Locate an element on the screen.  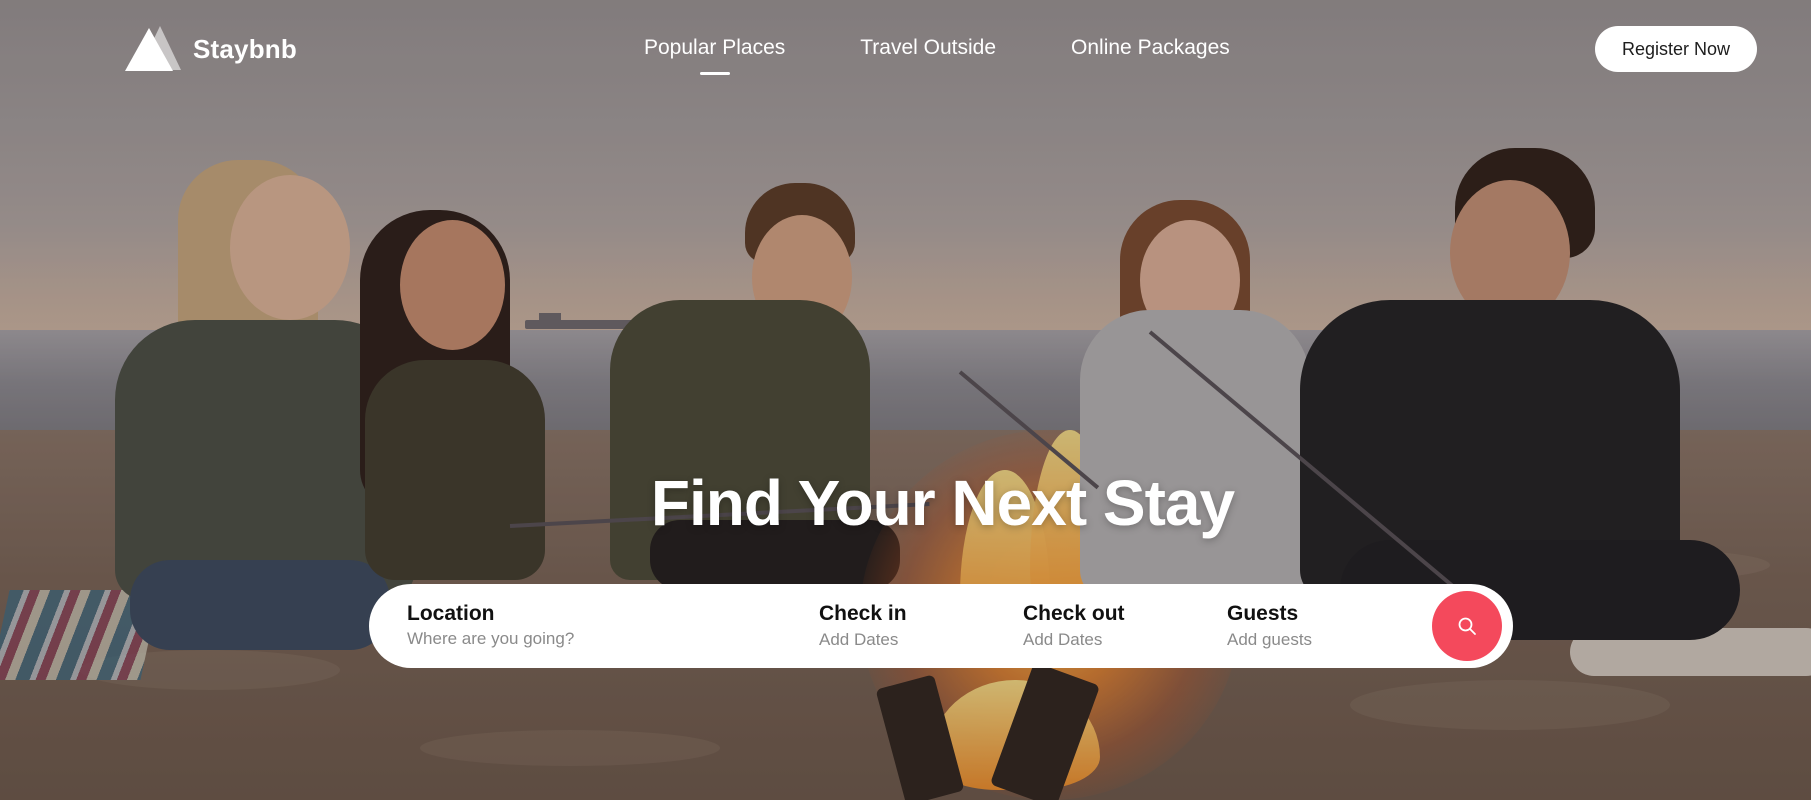
check-out-field: Check out Add Dates is located at coordinates (1074, 626).